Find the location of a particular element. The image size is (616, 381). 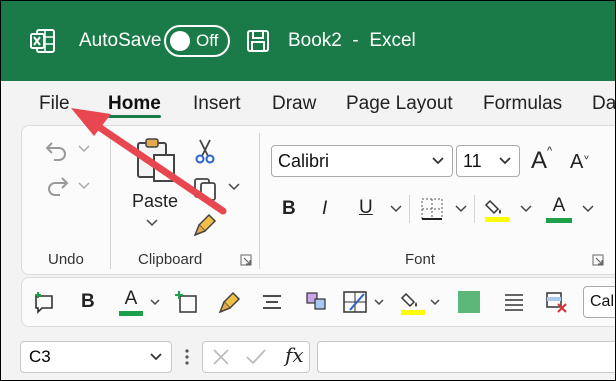

qat-font-select: Cal is located at coordinates (599, 302).